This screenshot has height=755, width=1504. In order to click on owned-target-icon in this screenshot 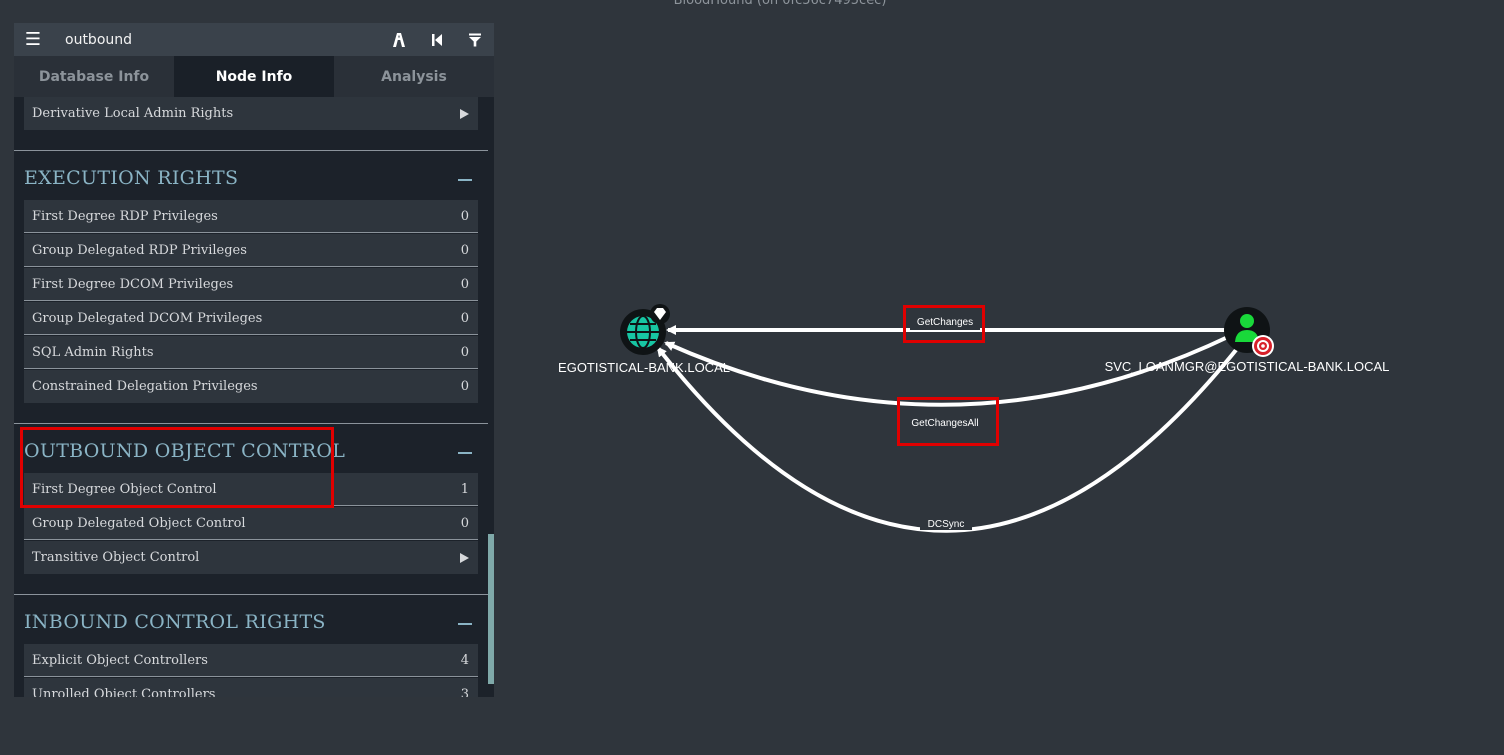, I will do `click(1263, 346)`.